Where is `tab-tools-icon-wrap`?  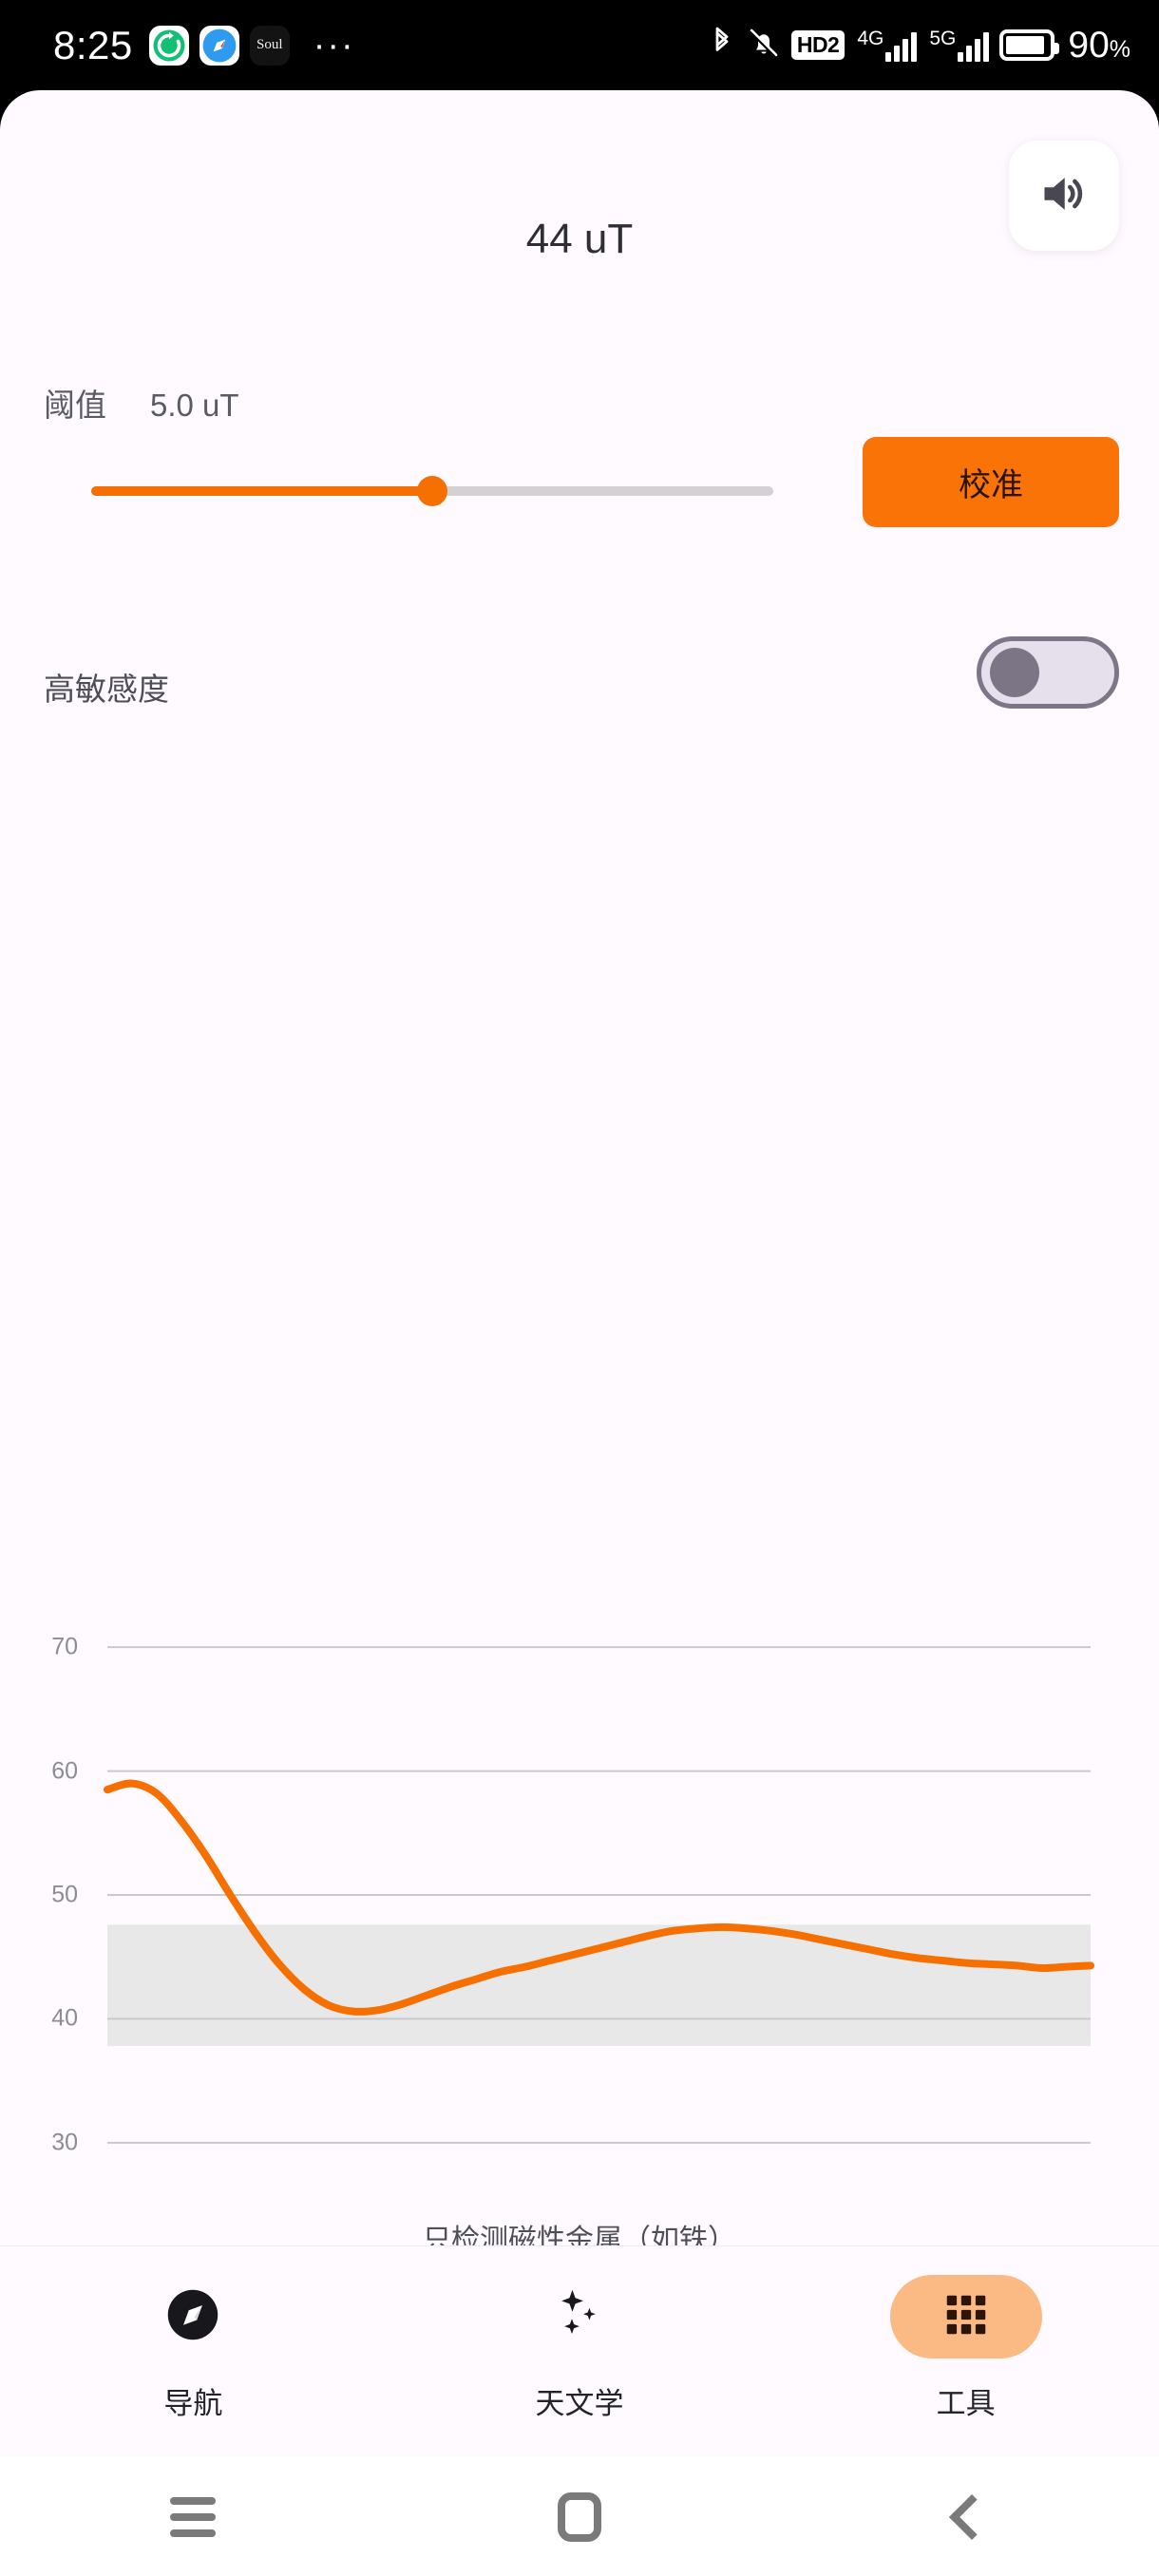
tab-tools-icon-wrap is located at coordinates (965, 2316).